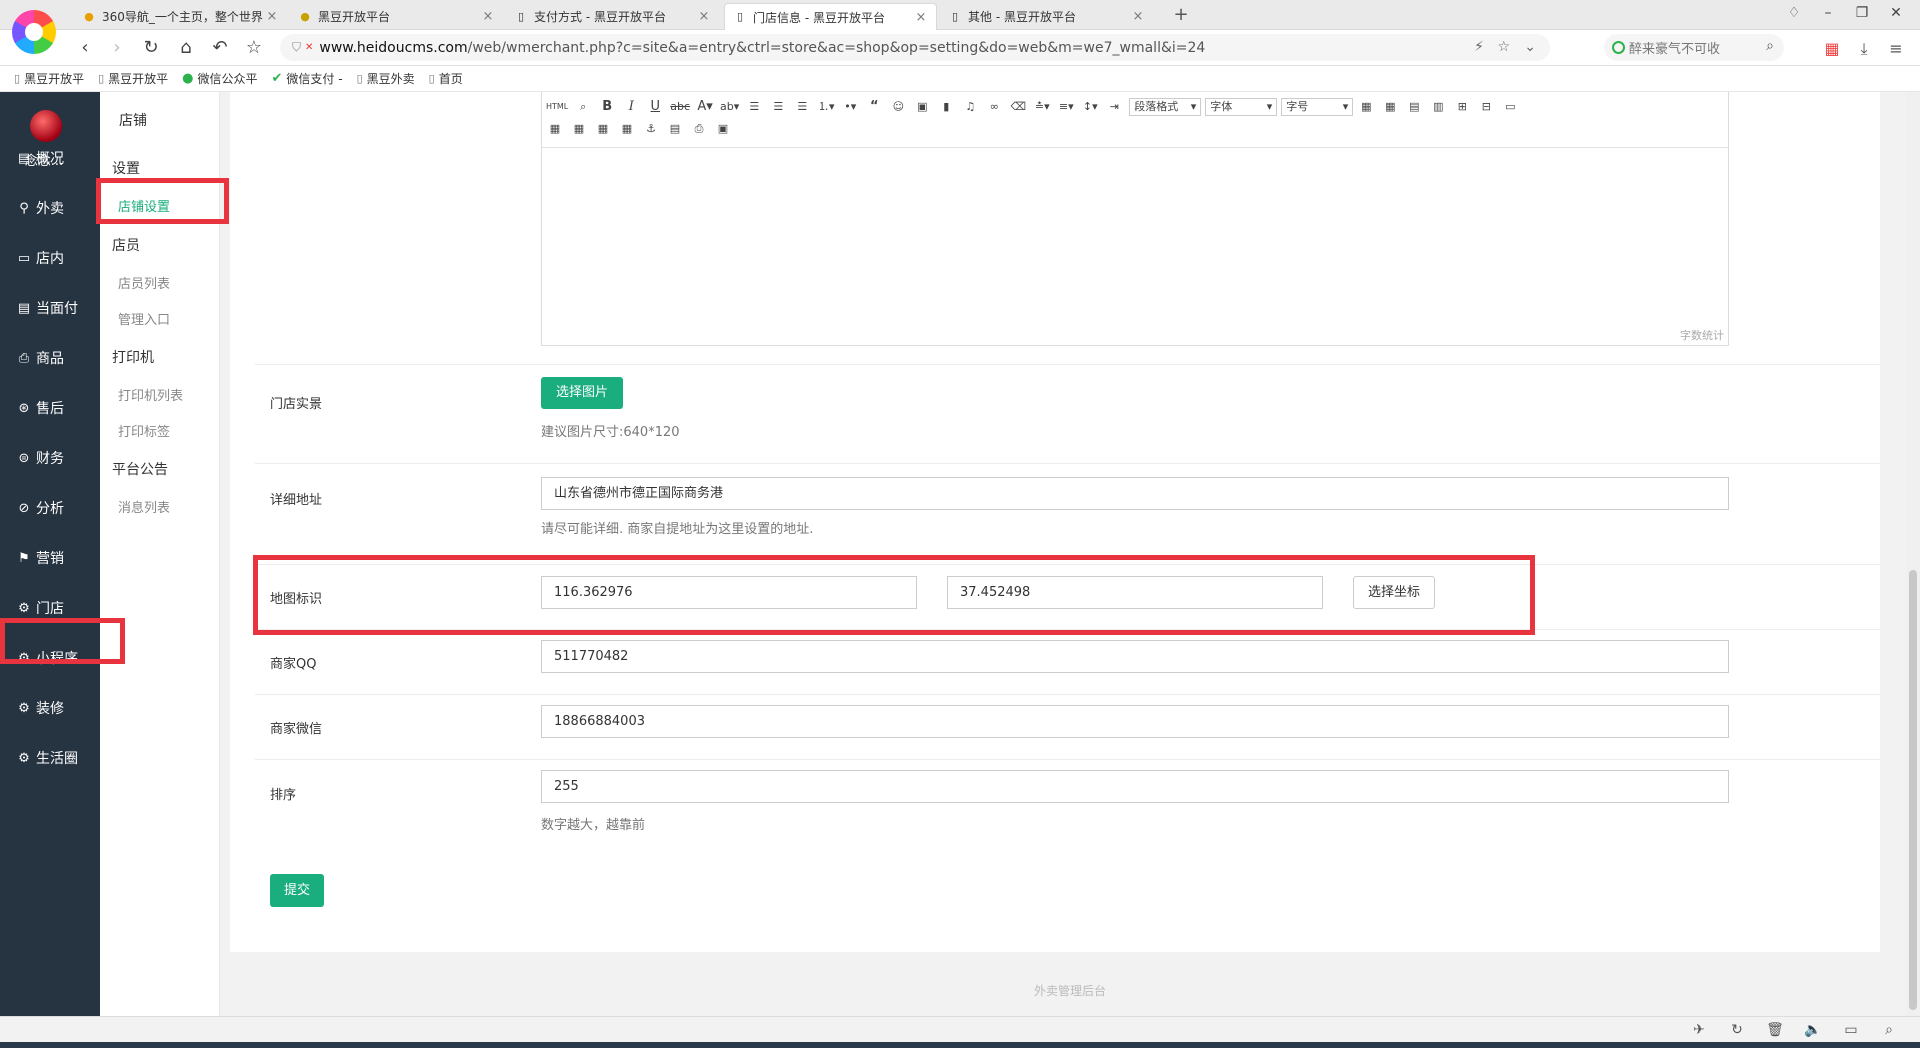 The width and height of the screenshot is (1920, 1048). Describe the element at coordinates (180, 16) in the screenshot. I see `browser-tab: ● 360导航_一个主页，整个世界 ×` at that location.